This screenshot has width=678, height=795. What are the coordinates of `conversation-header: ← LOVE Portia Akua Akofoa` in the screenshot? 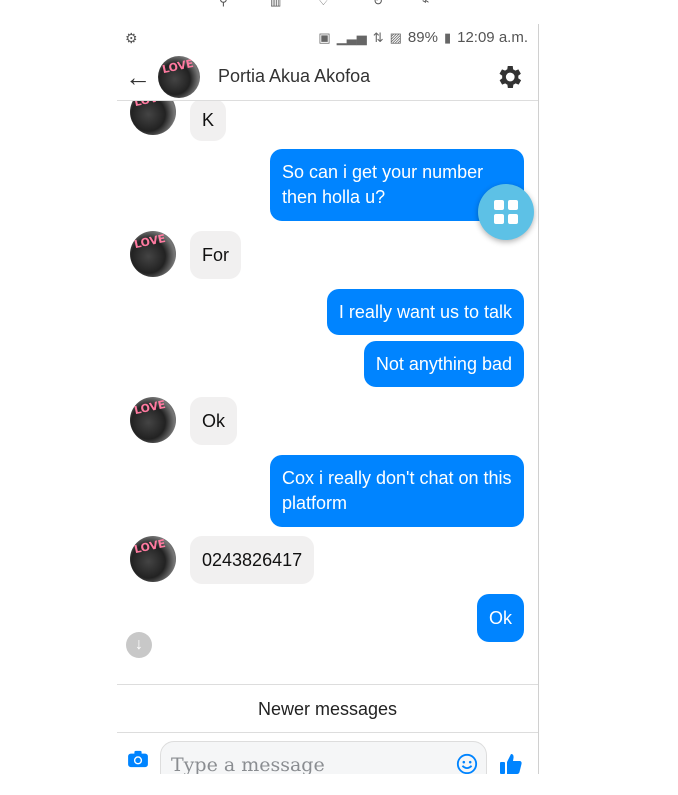 It's located at (327, 78).